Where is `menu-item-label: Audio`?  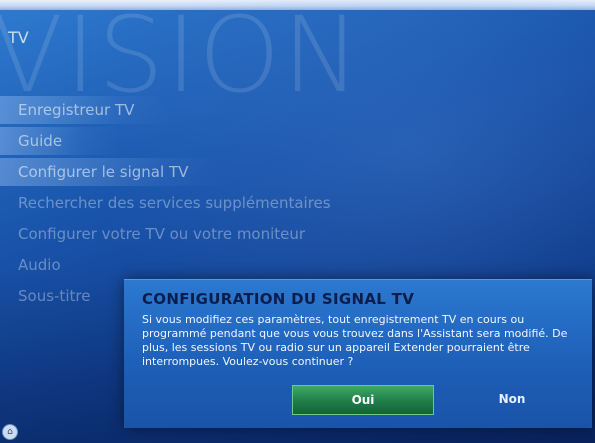
menu-item-label: Audio is located at coordinates (39, 265).